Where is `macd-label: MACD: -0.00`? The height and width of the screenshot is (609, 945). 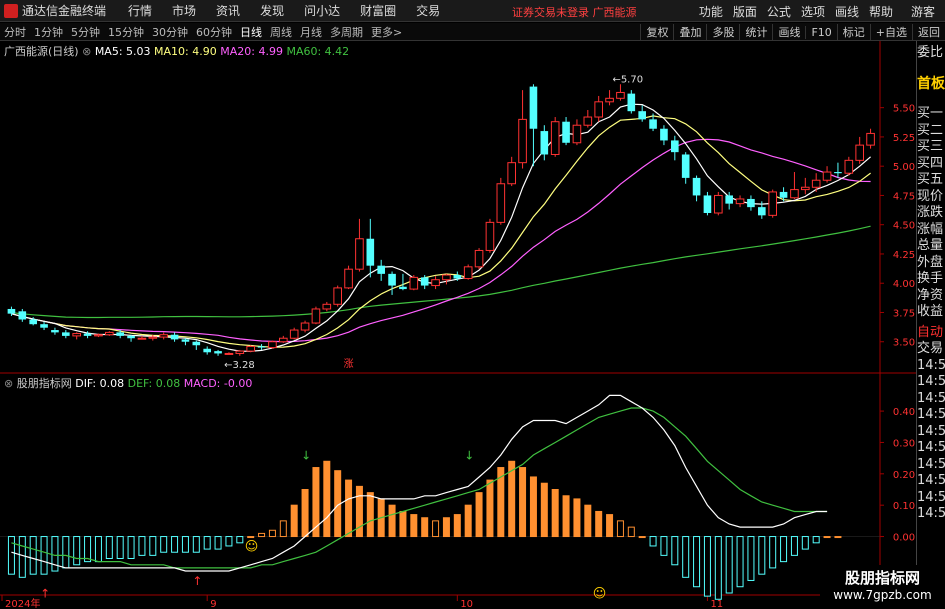 macd-label: MACD: -0.00 is located at coordinates (218, 383).